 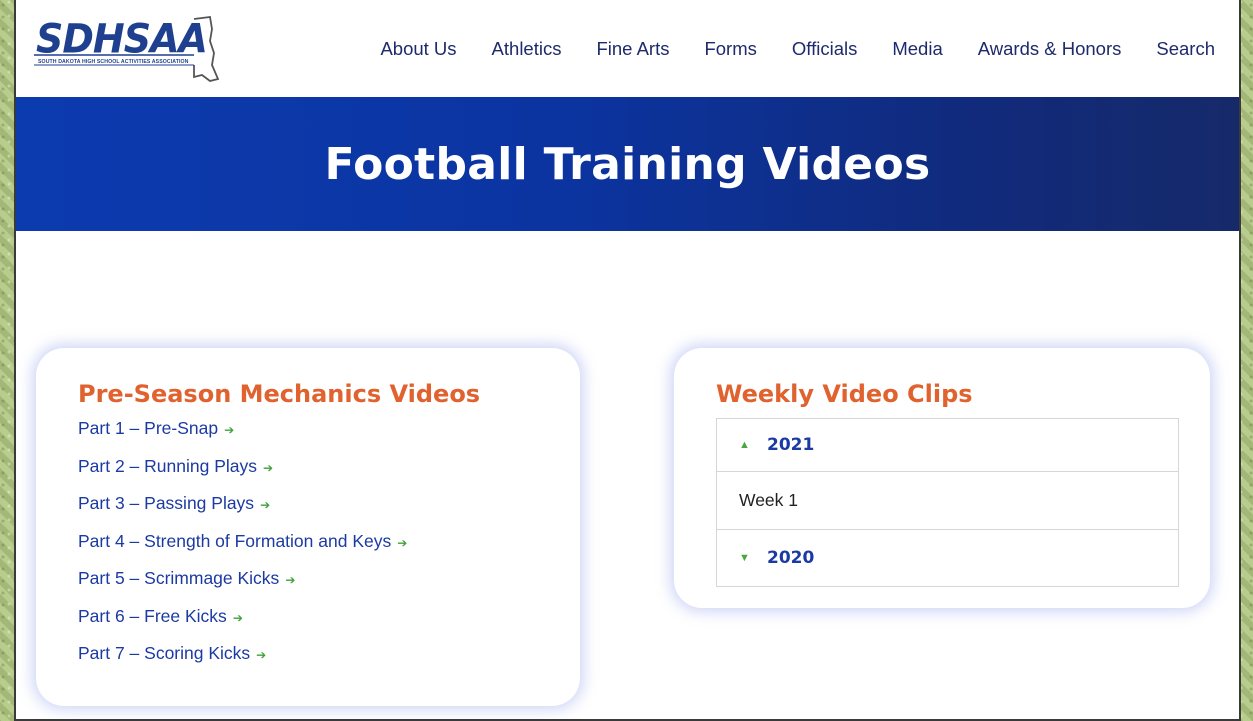 I want to click on accordion-year-label: 2020, so click(x=791, y=557).